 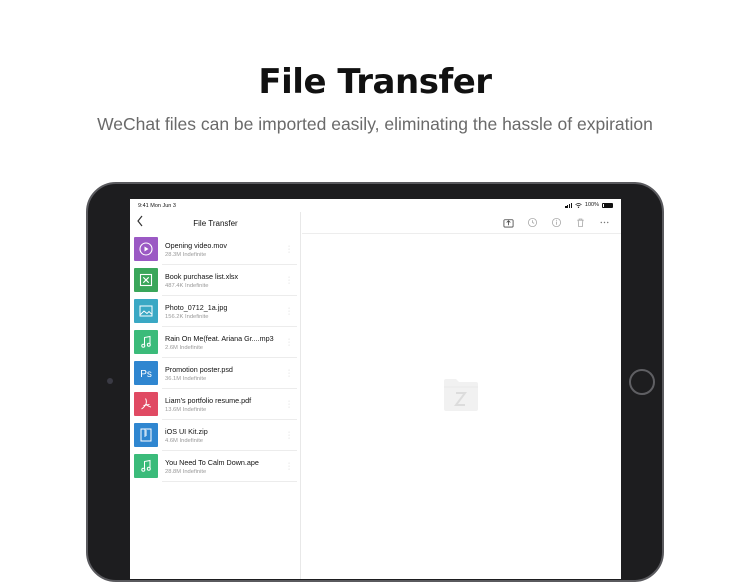 What do you see at coordinates (186, 255) in the screenshot?
I see `file-meta: 28.3M Indefinite` at bounding box center [186, 255].